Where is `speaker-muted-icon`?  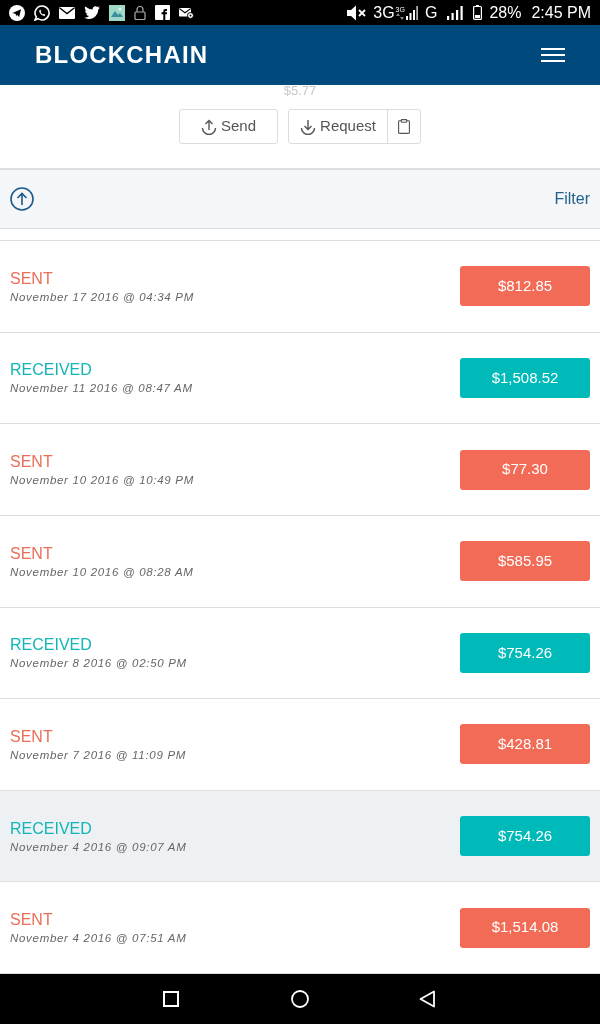
speaker-muted-icon is located at coordinates (357, 12).